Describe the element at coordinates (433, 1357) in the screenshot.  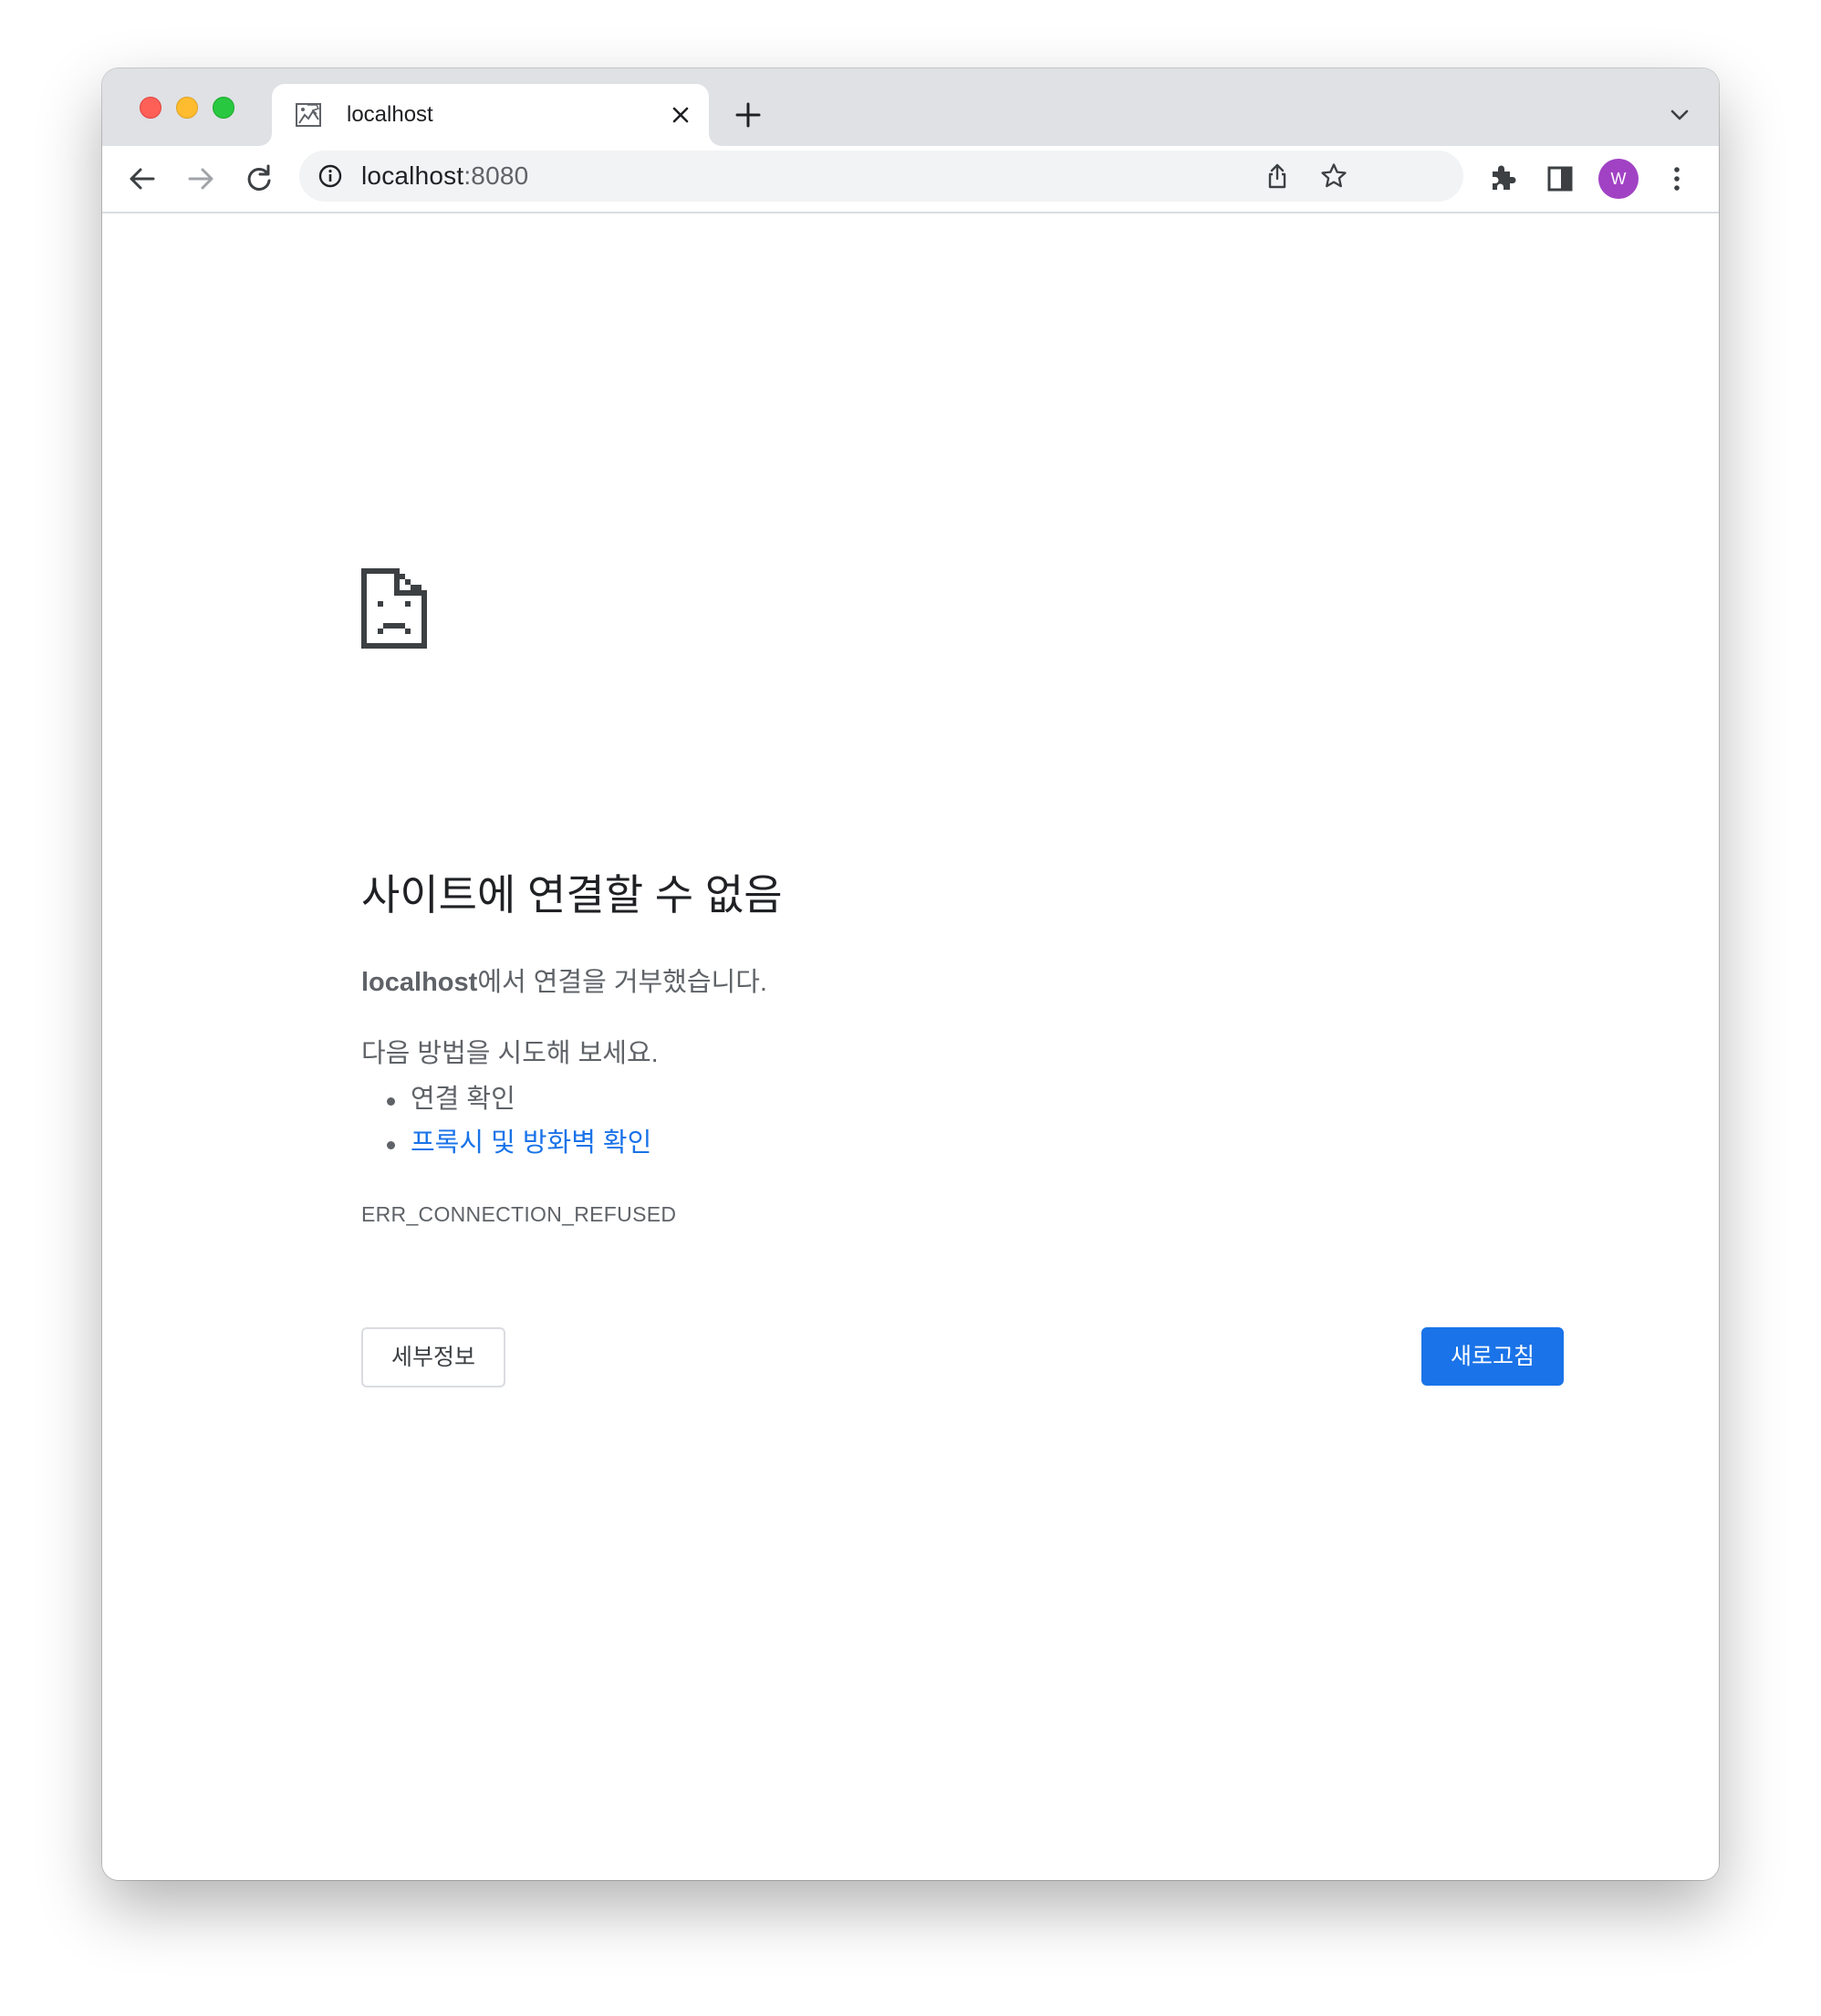
I see `details-button: 세부정보` at that location.